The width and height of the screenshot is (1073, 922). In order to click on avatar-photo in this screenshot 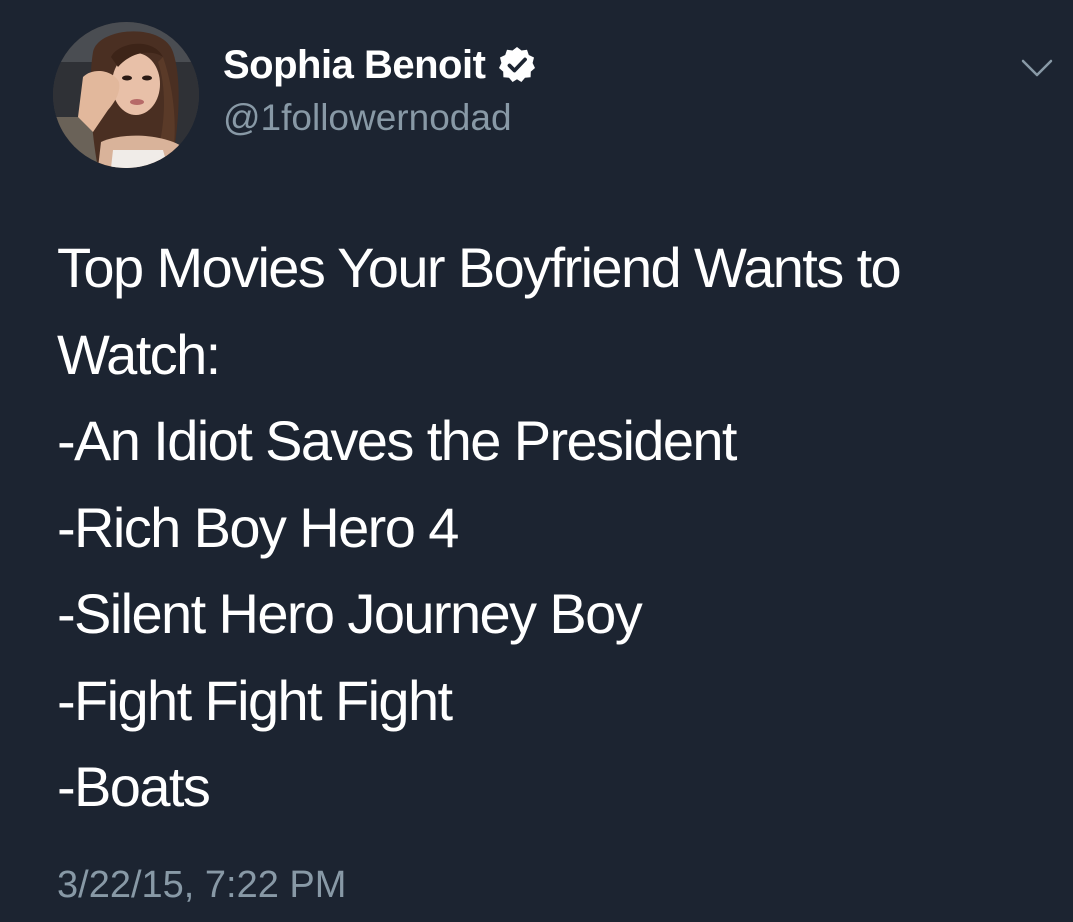, I will do `click(126, 95)`.